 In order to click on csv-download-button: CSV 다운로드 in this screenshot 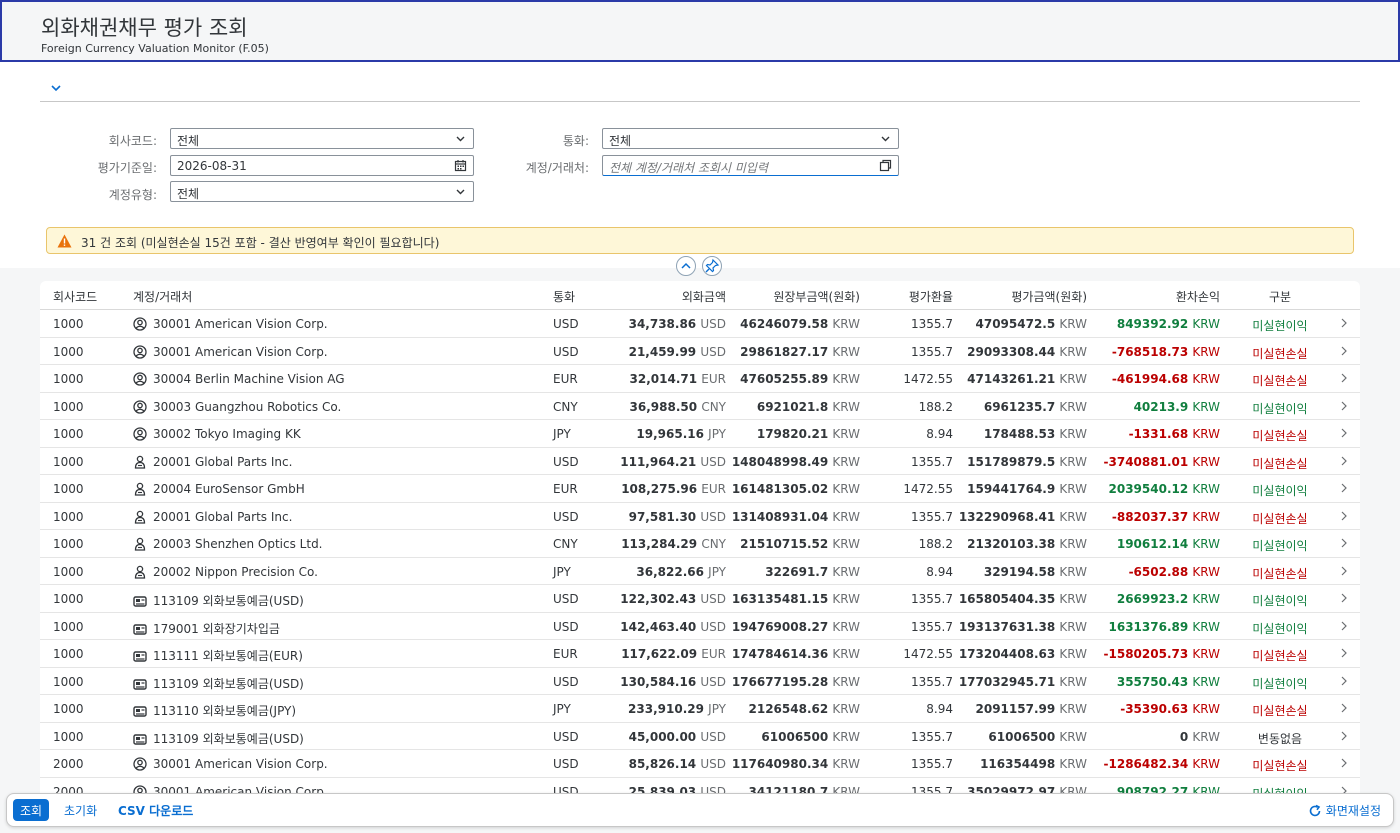, I will do `click(155, 810)`.